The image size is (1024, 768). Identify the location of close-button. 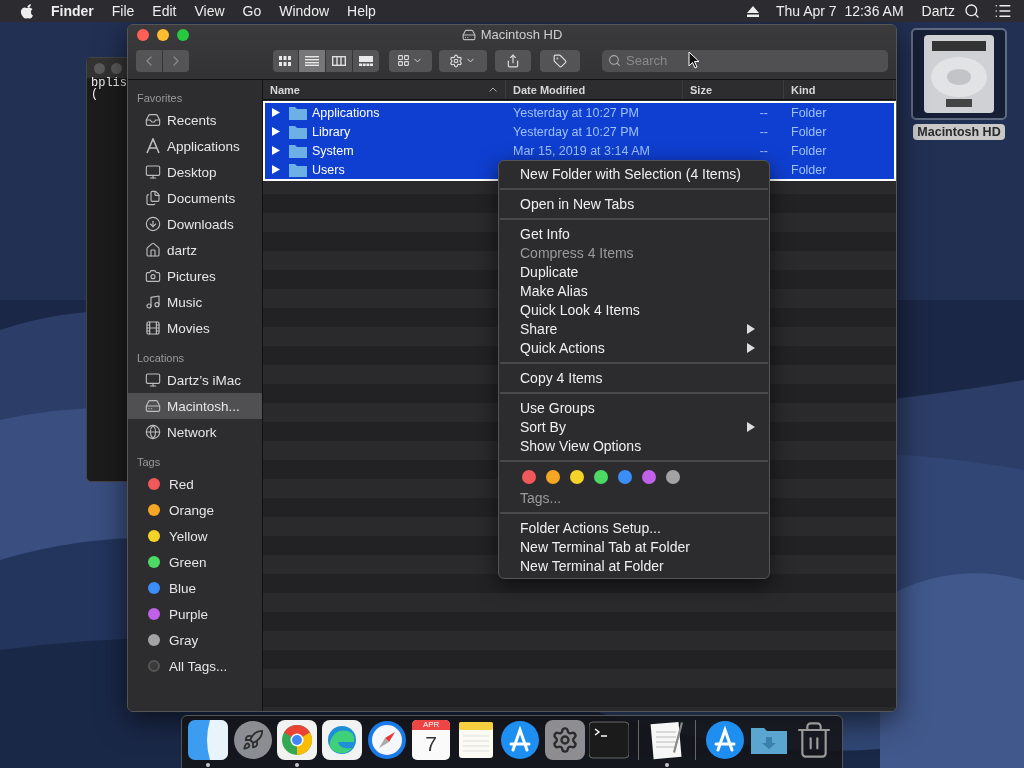
(143, 35).